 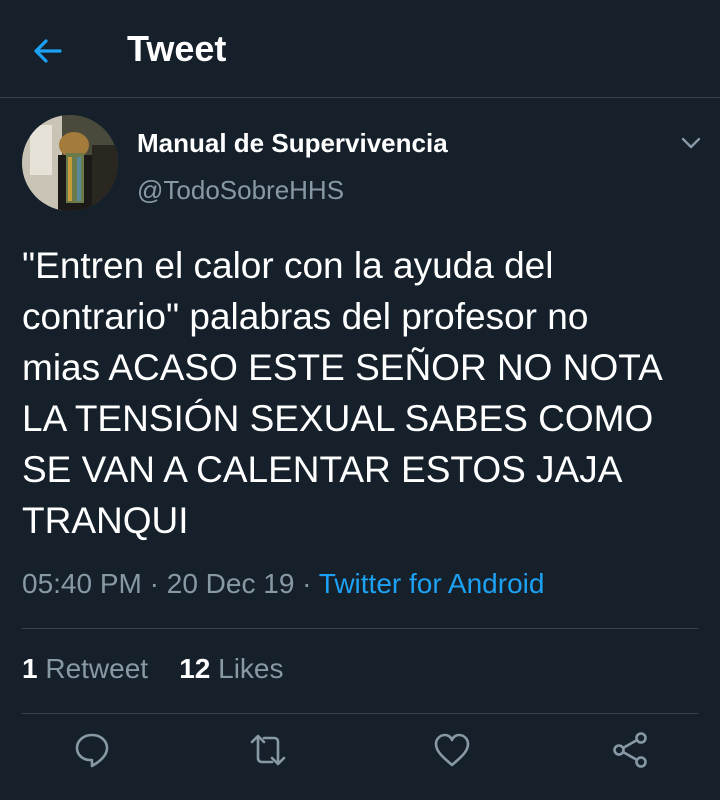 What do you see at coordinates (48, 51) in the screenshot?
I see `arrow-left-icon` at bounding box center [48, 51].